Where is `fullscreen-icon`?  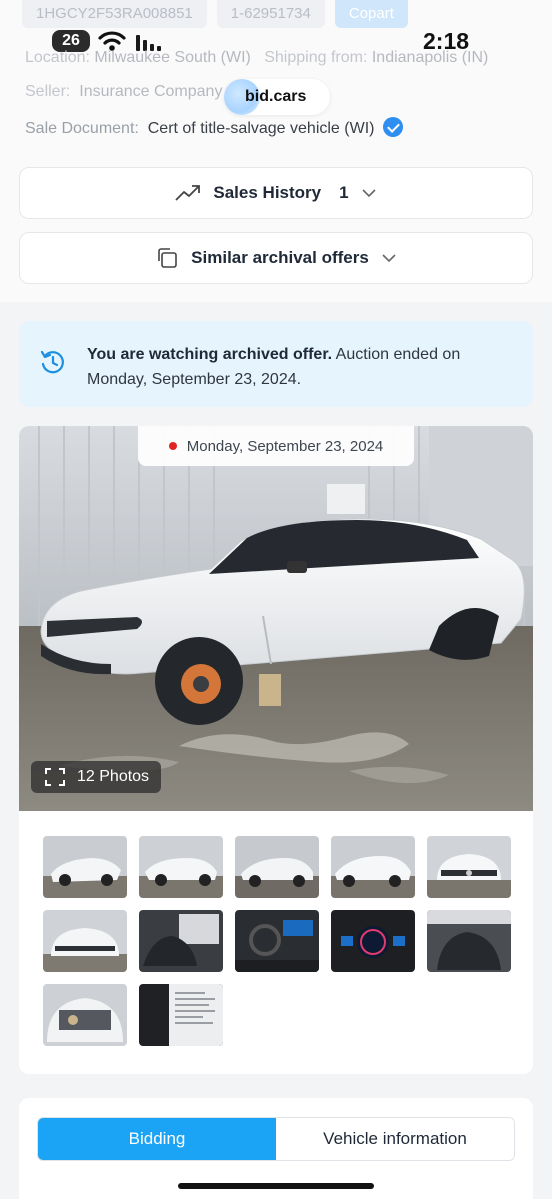
fullscreen-icon is located at coordinates (55, 777).